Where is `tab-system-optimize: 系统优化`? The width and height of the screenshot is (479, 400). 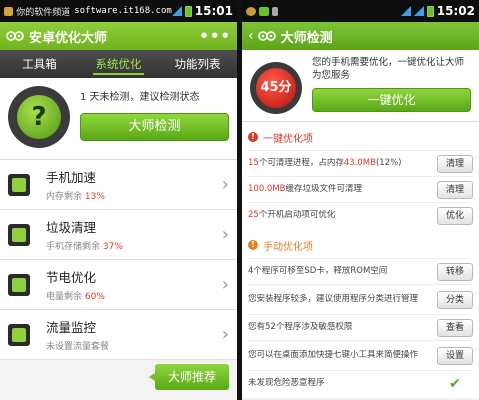
tab-system-optimize: 系统优化 is located at coordinates (118, 64).